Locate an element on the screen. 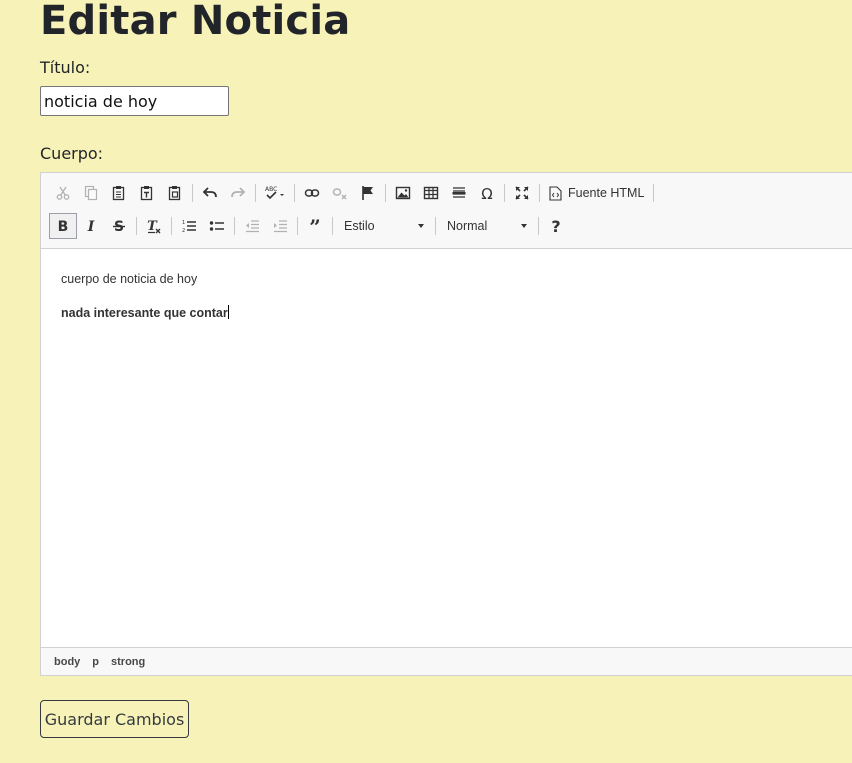 This screenshot has width=852, height=763. maximize-icon is located at coordinates (522, 193).